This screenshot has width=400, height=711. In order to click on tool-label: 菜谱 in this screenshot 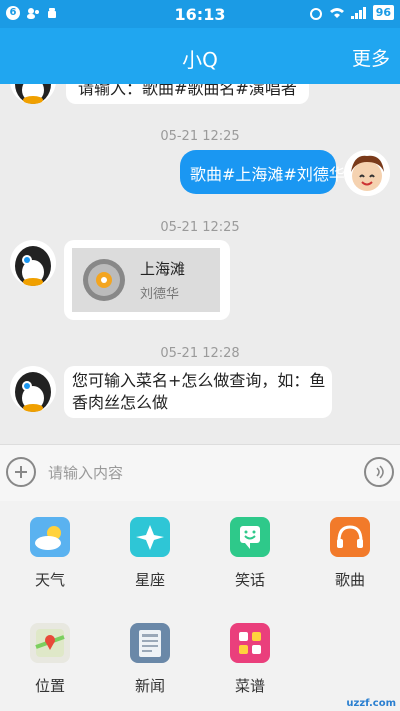, I will do `click(249, 686)`.